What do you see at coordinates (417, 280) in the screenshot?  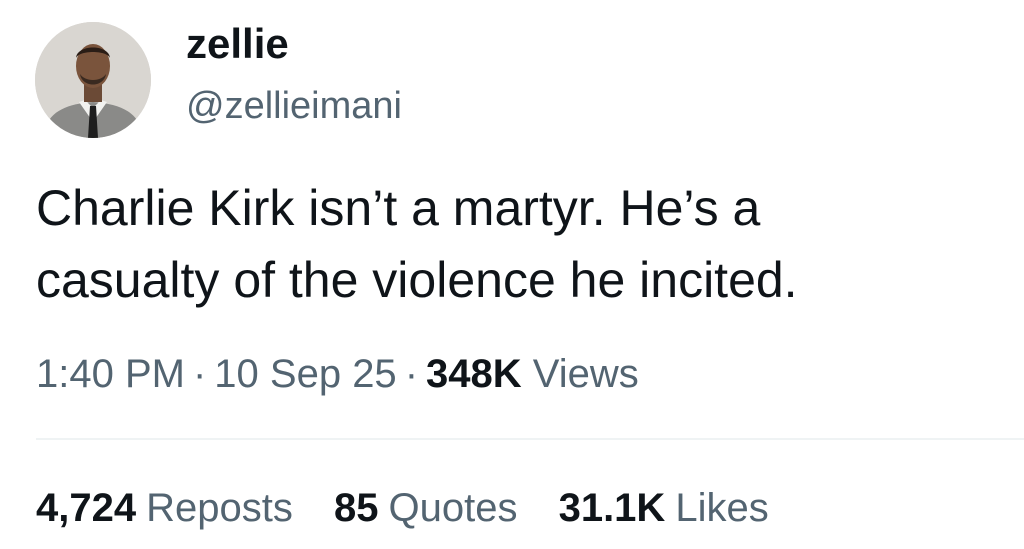 I see `tweet-text-line-2: casualty of the violence he incited.` at bounding box center [417, 280].